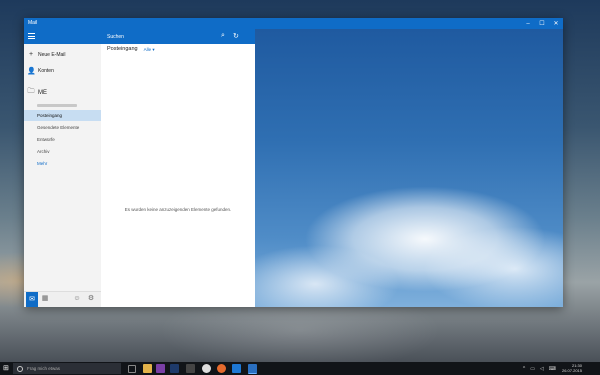  Describe the element at coordinates (42, 163) in the screenshot. I see `more-label: Mehr` at that location.